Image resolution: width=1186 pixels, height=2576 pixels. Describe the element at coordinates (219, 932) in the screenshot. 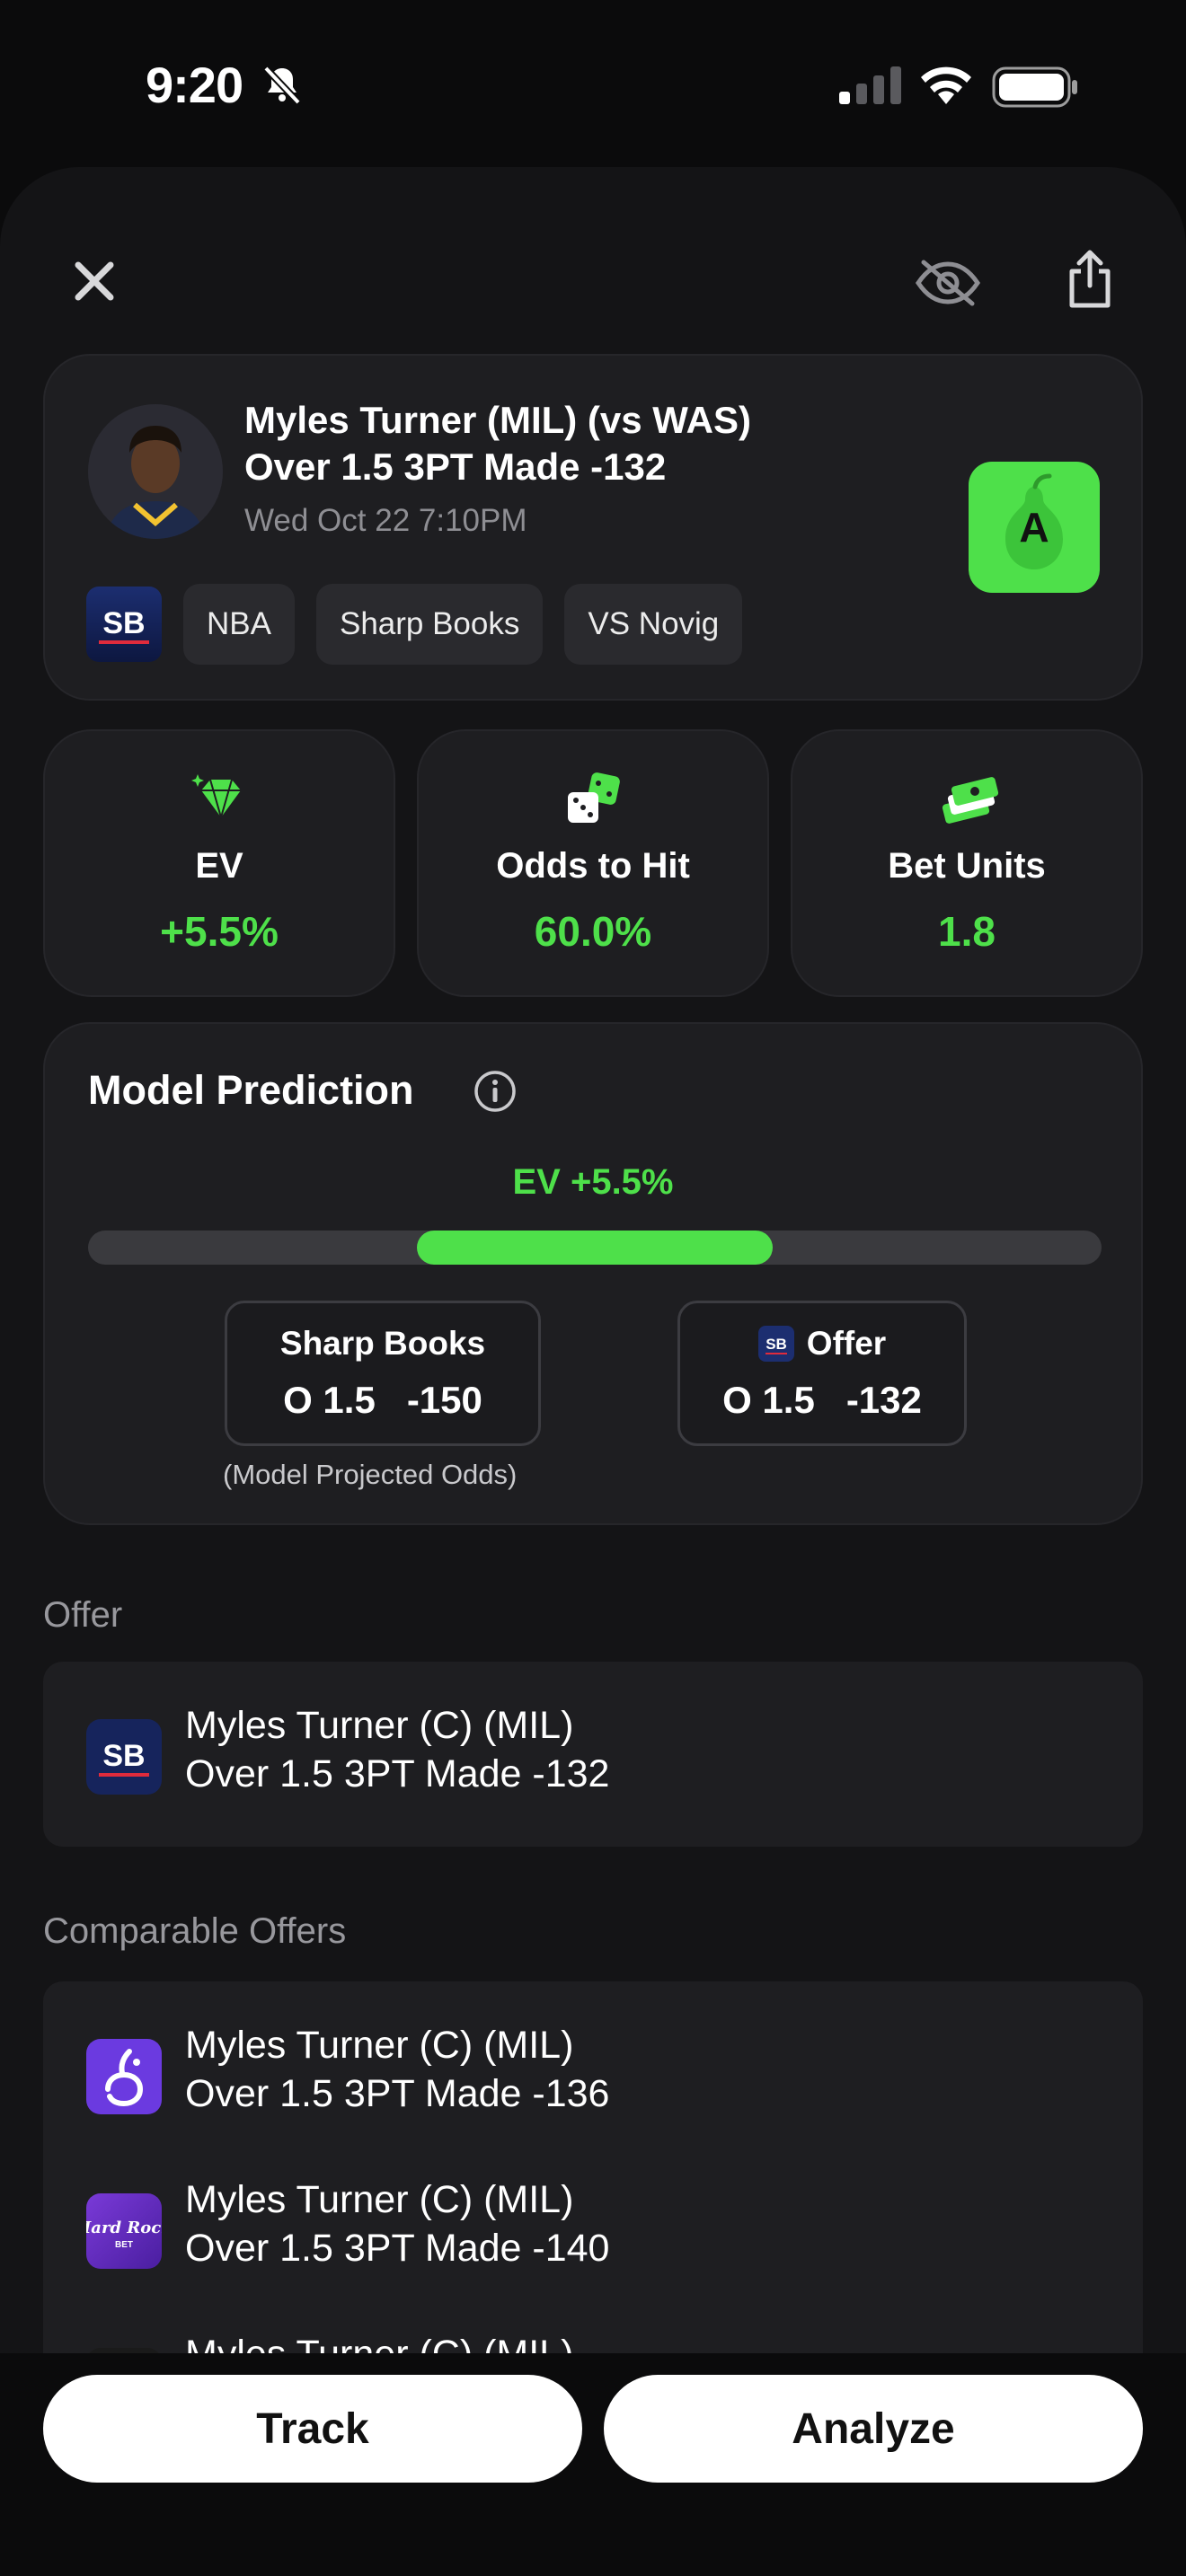

I see `ev-value: +5.5%` at that location.